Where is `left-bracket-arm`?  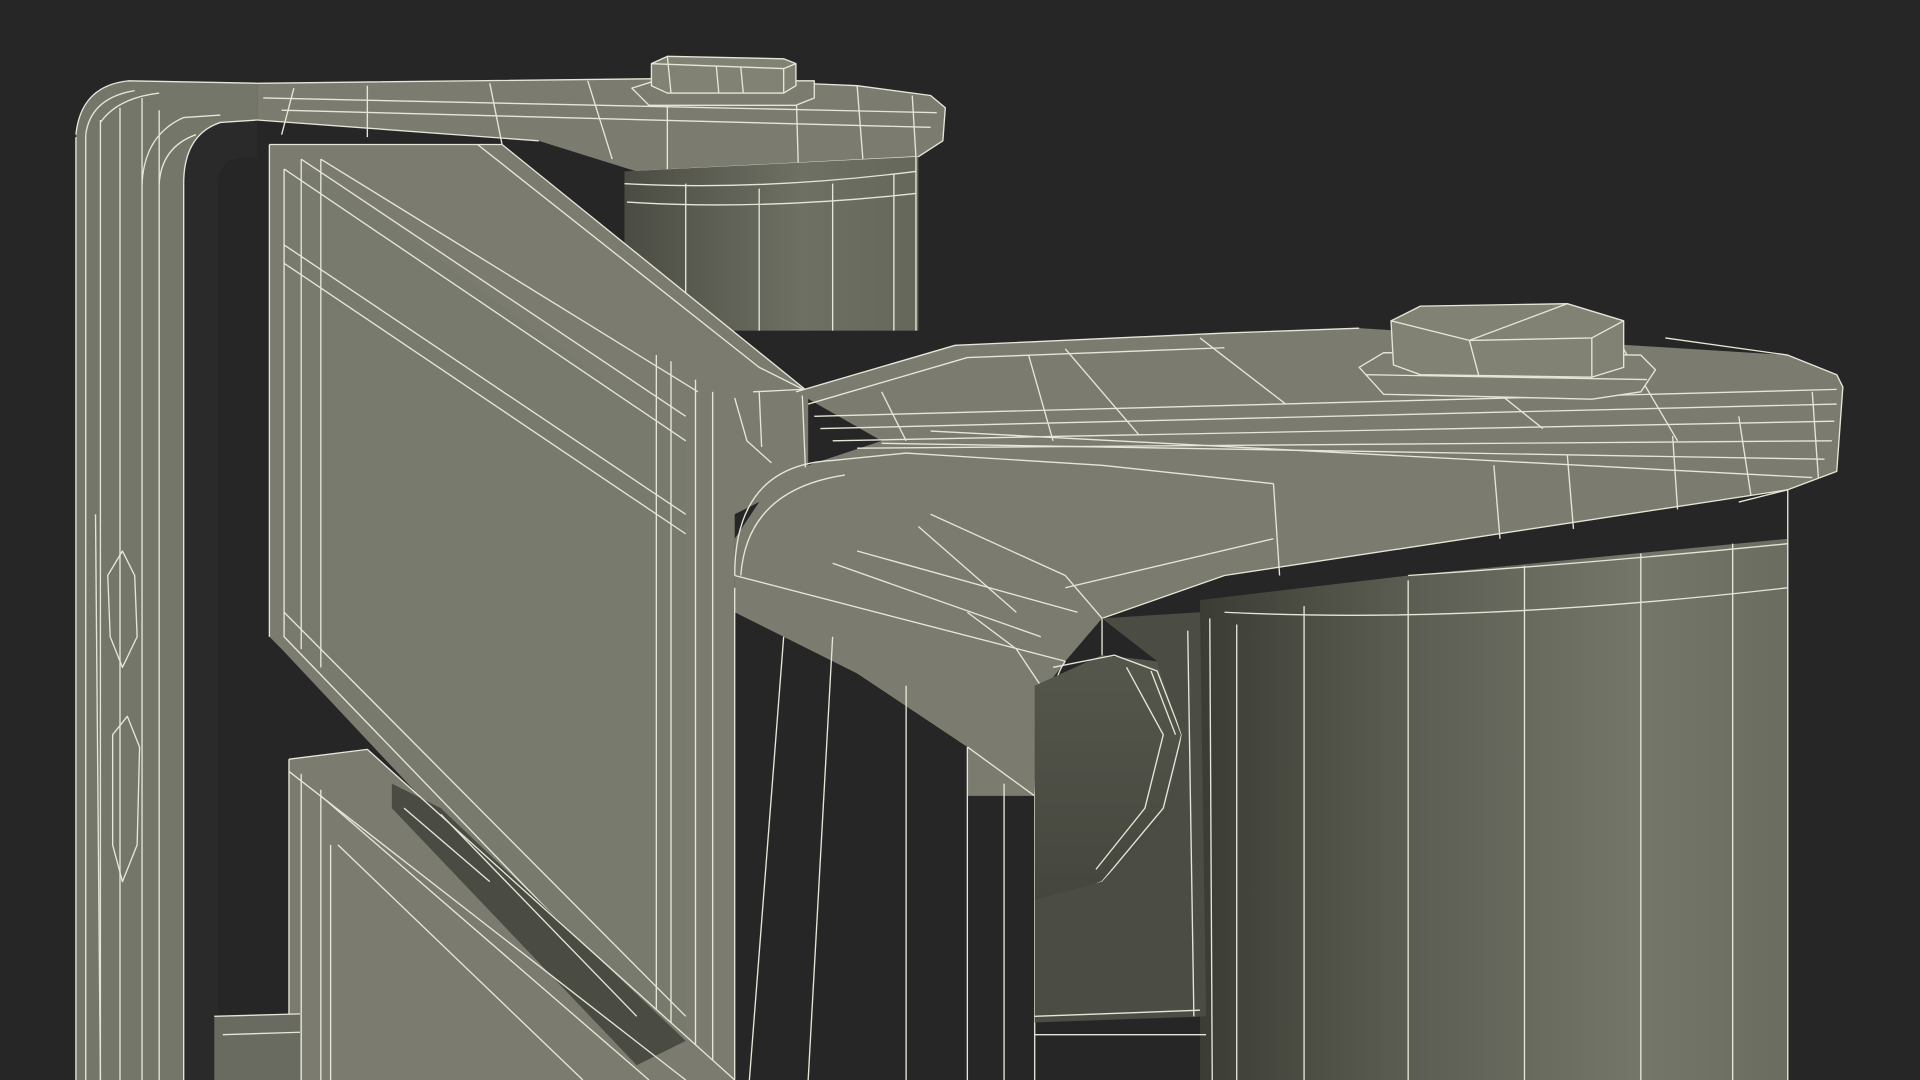
left-bracket-arm is located at coordinates (166, 580).